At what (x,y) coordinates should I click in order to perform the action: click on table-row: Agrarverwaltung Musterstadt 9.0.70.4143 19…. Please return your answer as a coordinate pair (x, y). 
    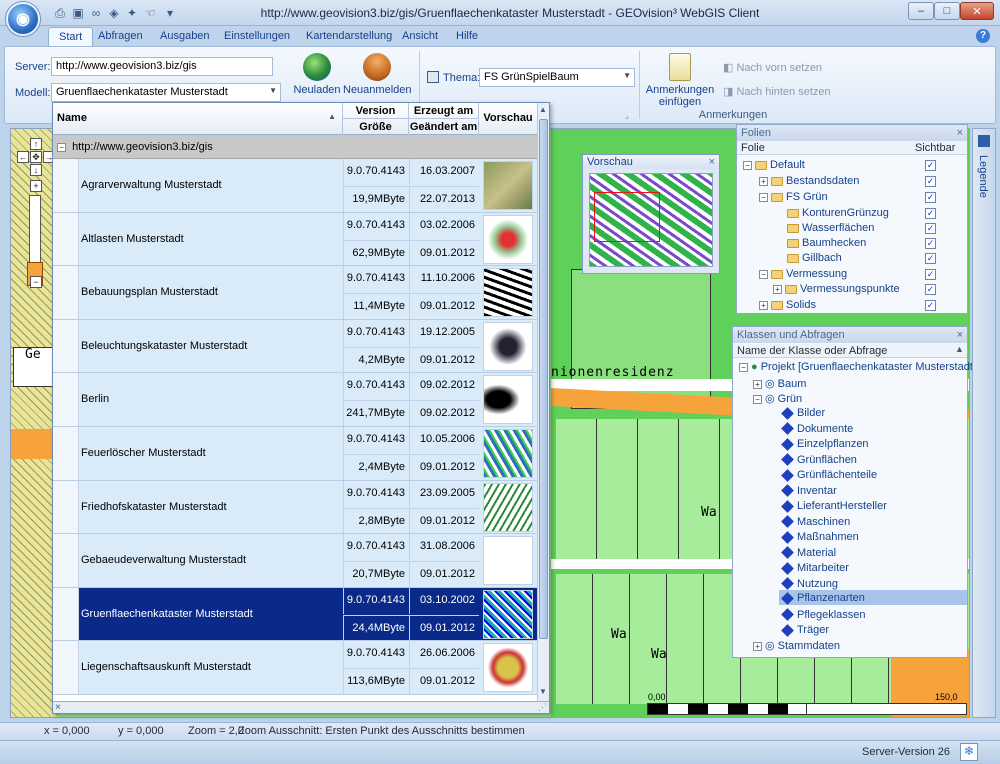
    Looking at the image, I should click on (295, 186).